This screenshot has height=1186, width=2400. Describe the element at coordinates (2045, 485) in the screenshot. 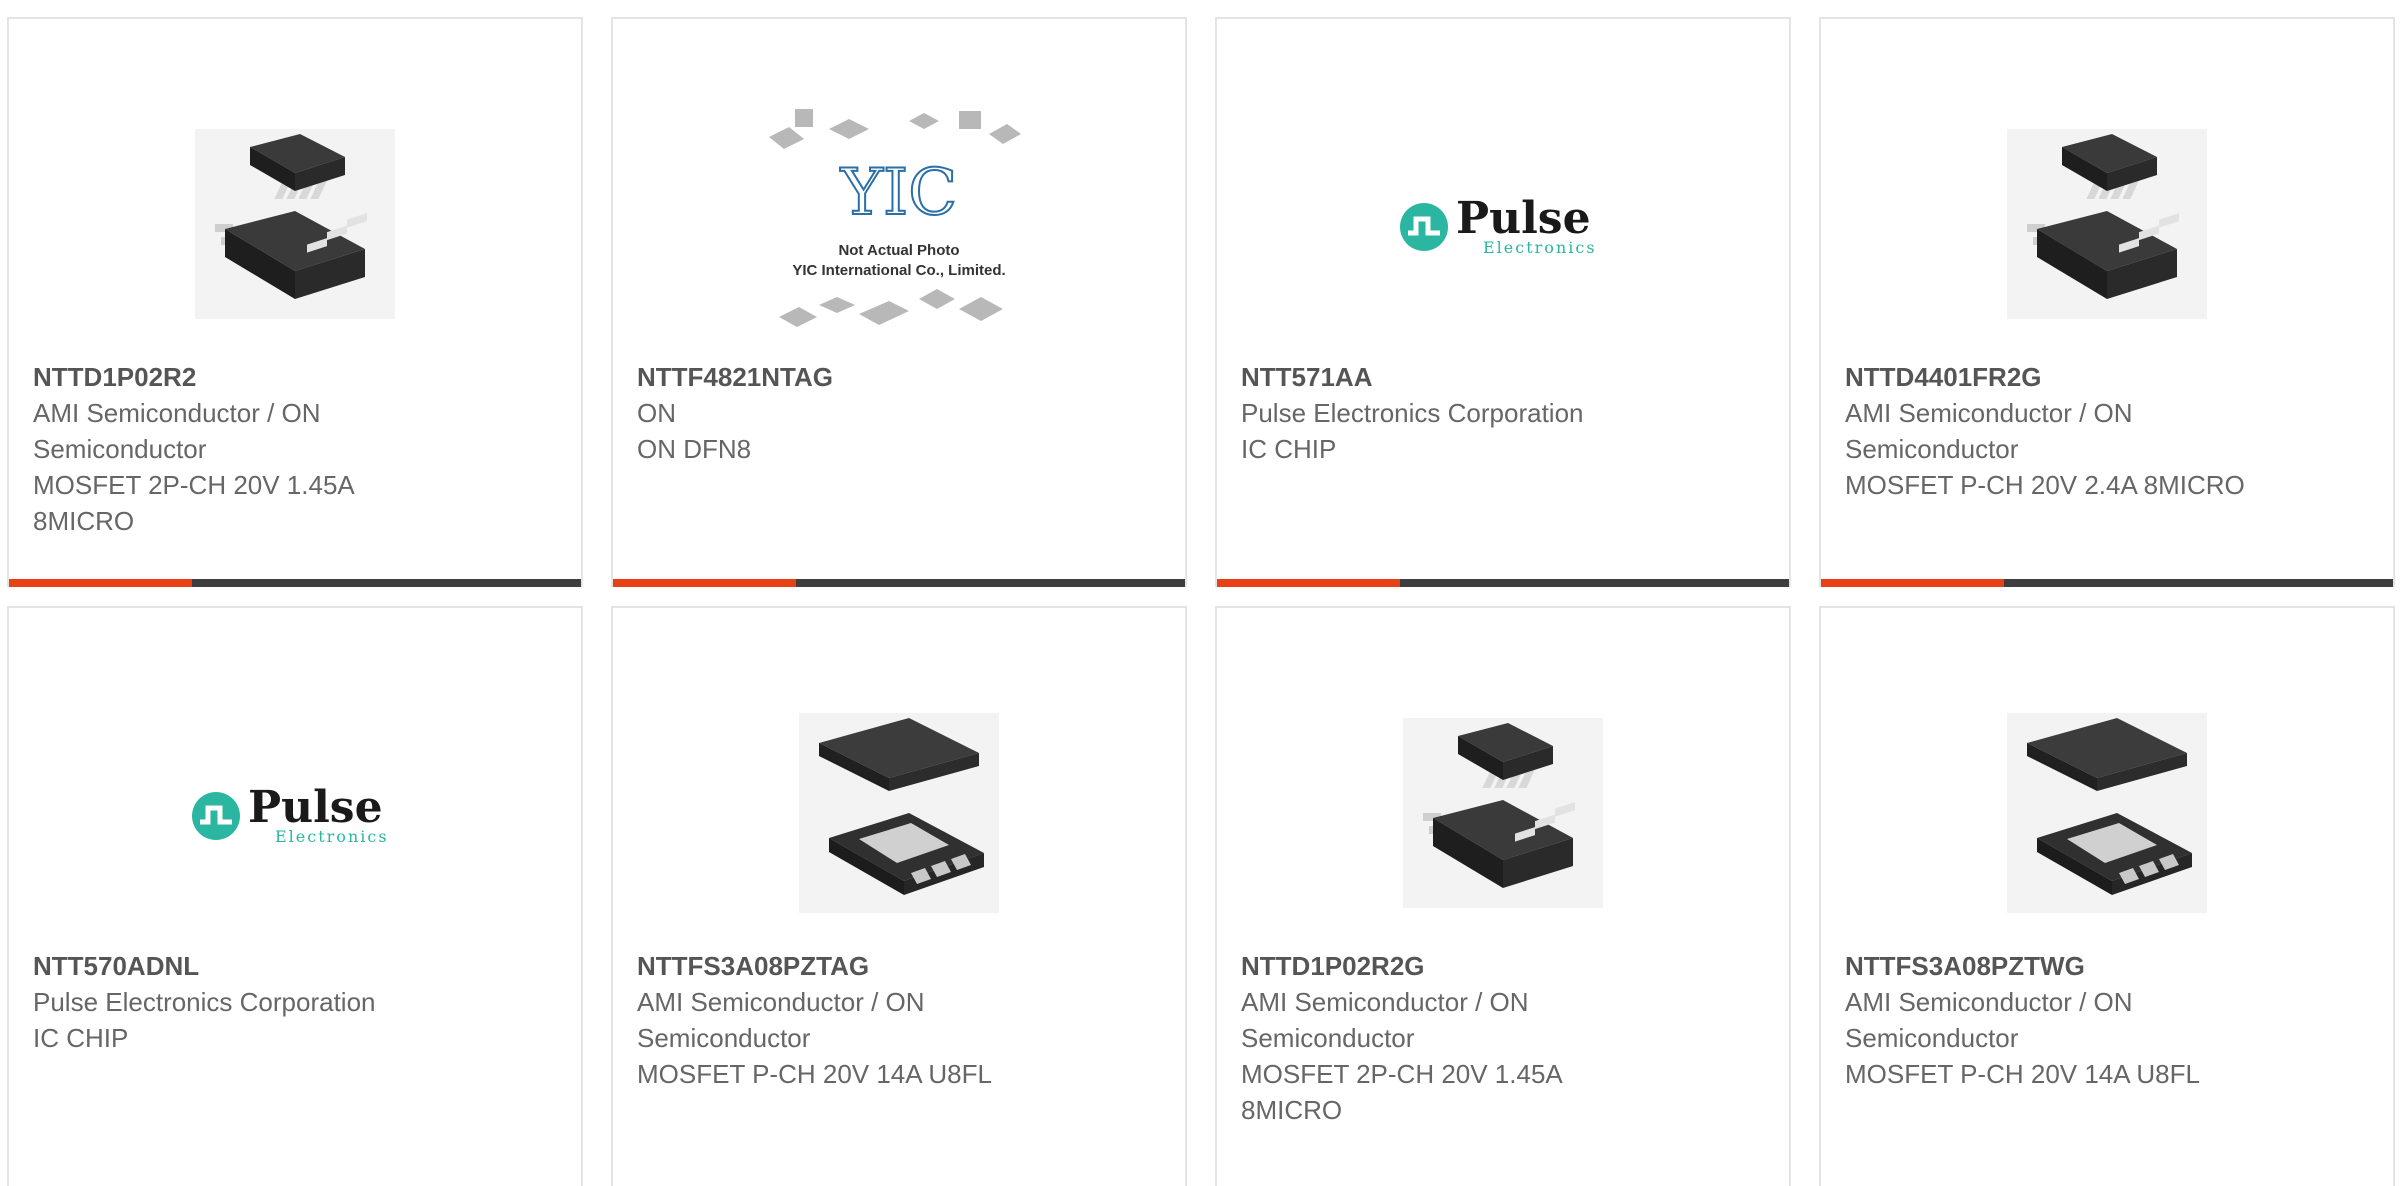

I see `description: MOSFET P-CH 20V 2.4A 8MICRO` at that location.